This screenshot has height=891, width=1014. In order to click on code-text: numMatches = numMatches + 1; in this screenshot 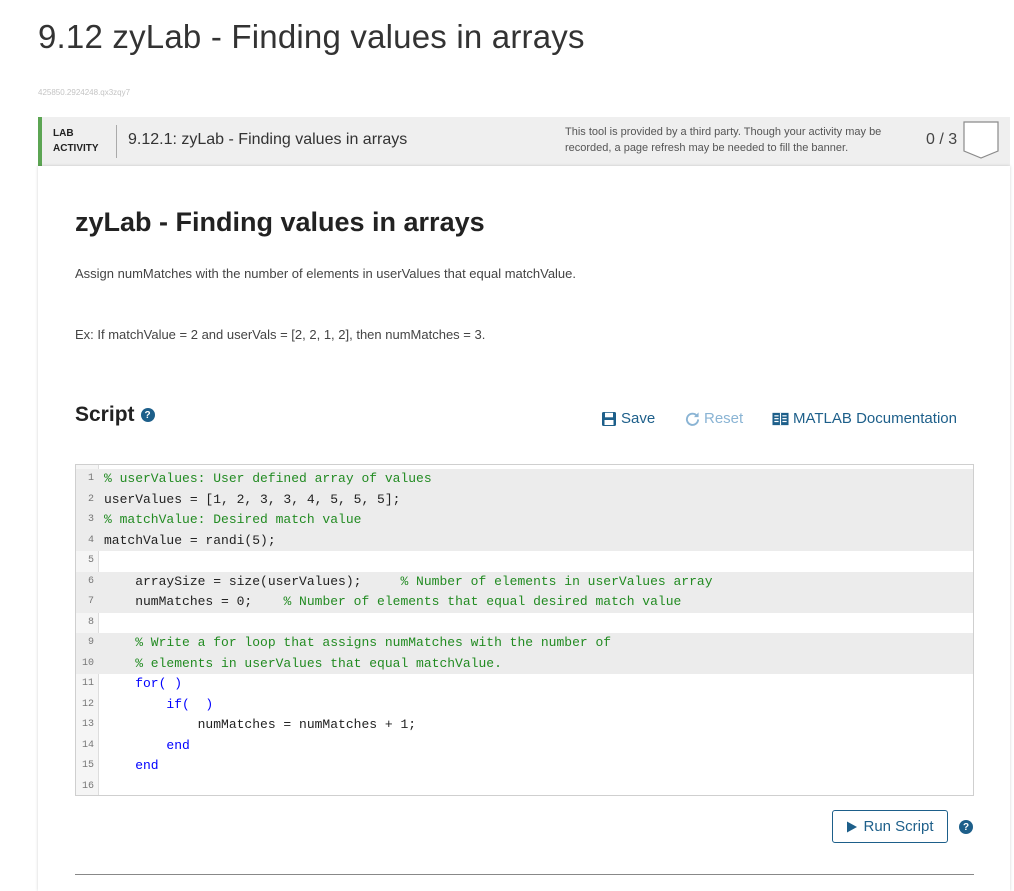, I will do `click(260, 725)`.